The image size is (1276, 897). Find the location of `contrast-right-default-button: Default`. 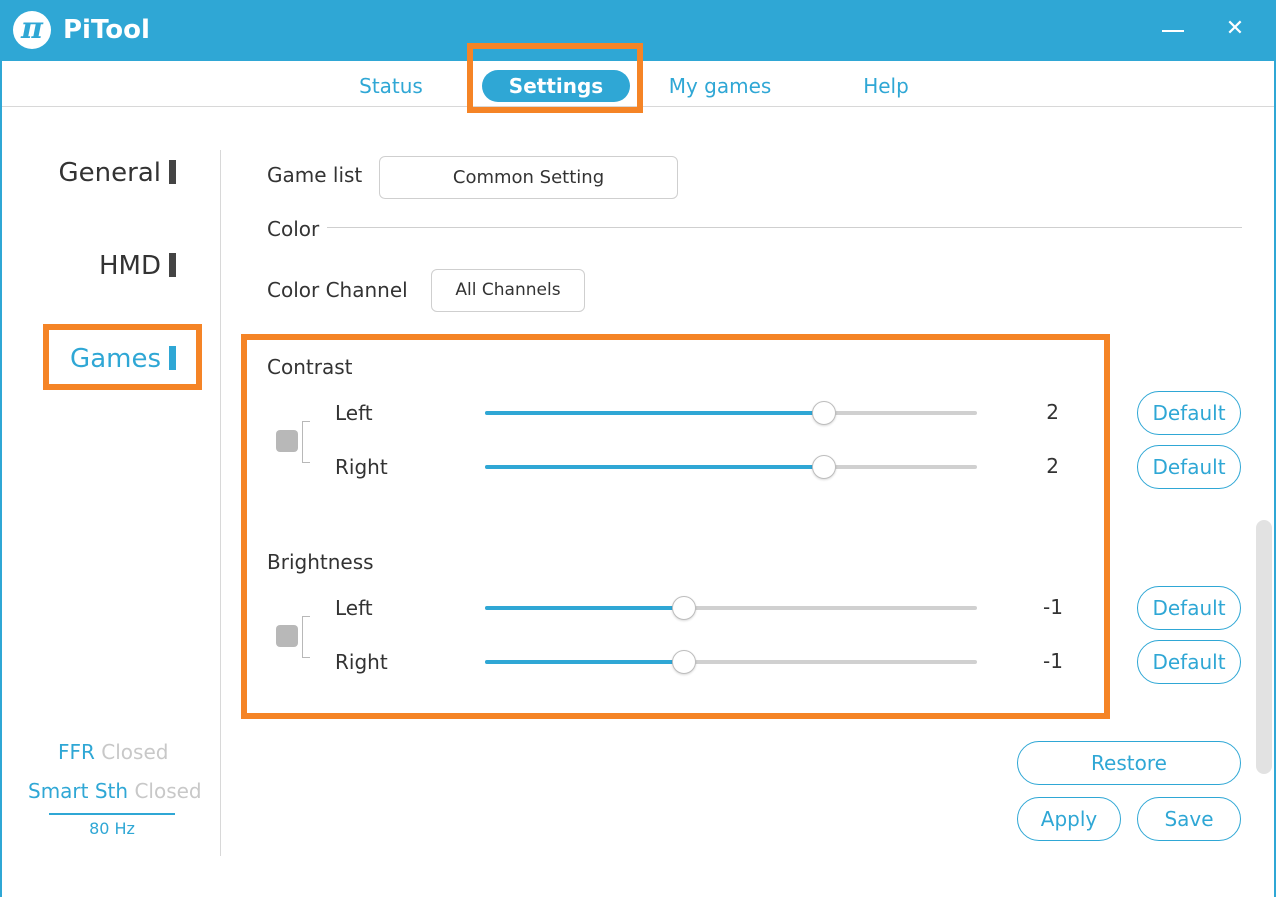

contrast-right-default-button: Default is located at coordinates (1189, 467).